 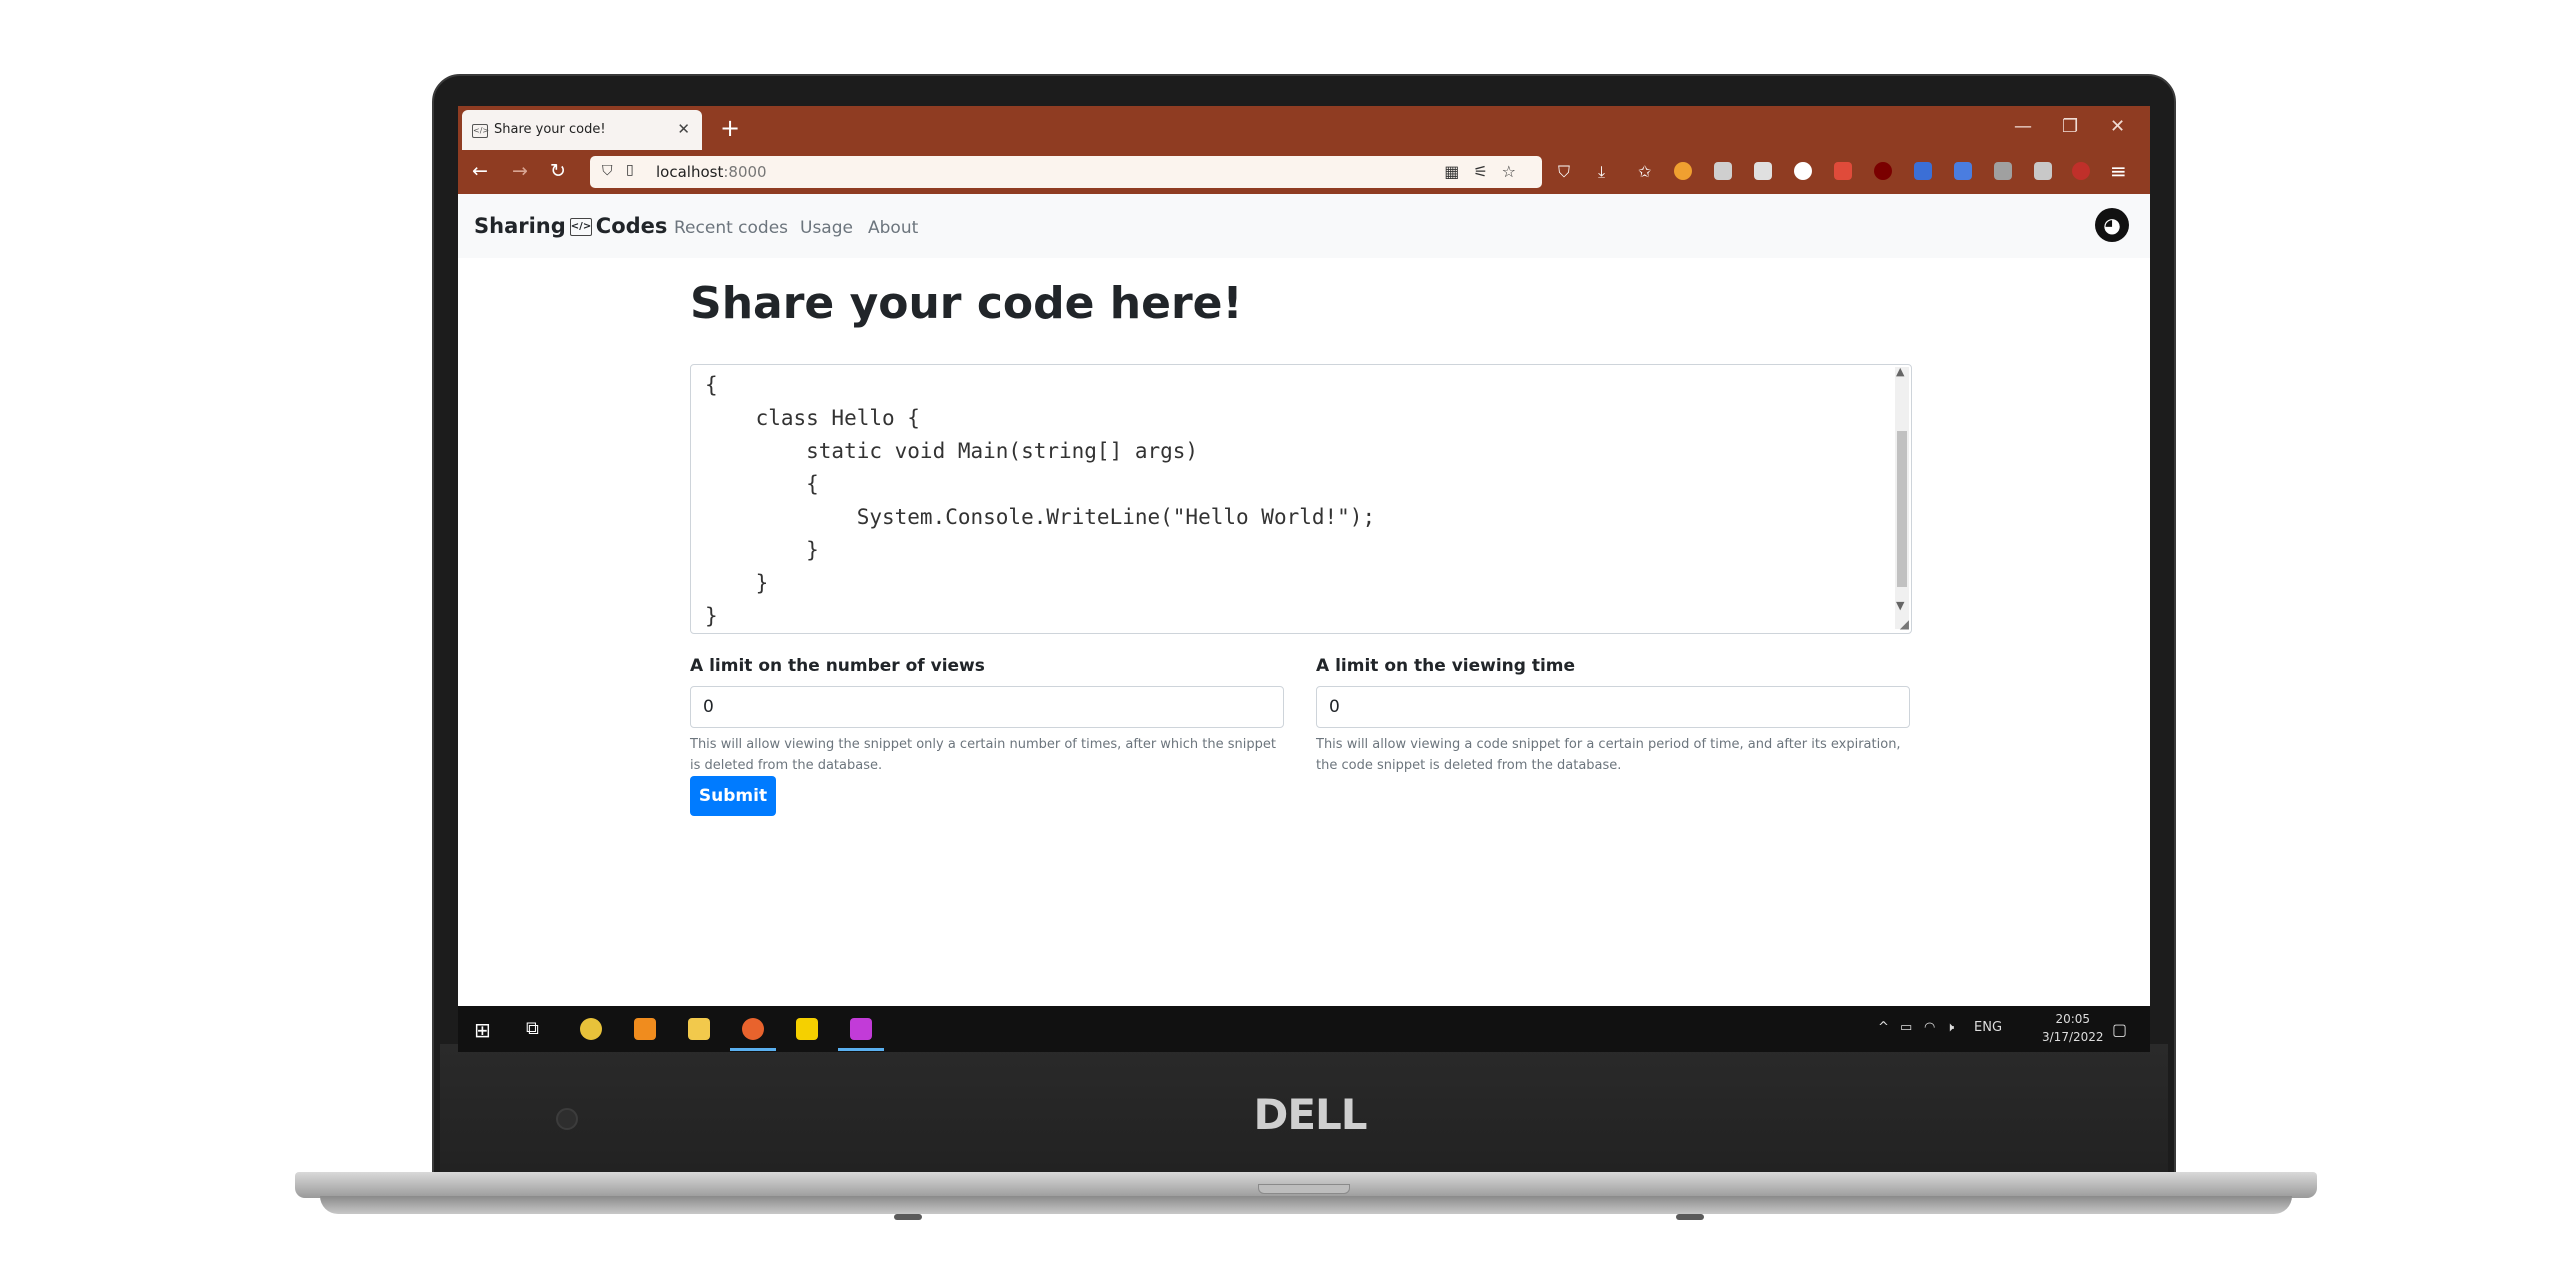 What do you see at coordinates (1883, 1027) in the screenshot?
I see `chevron-up-icon: ^` at bounding box center [1883, 1027].